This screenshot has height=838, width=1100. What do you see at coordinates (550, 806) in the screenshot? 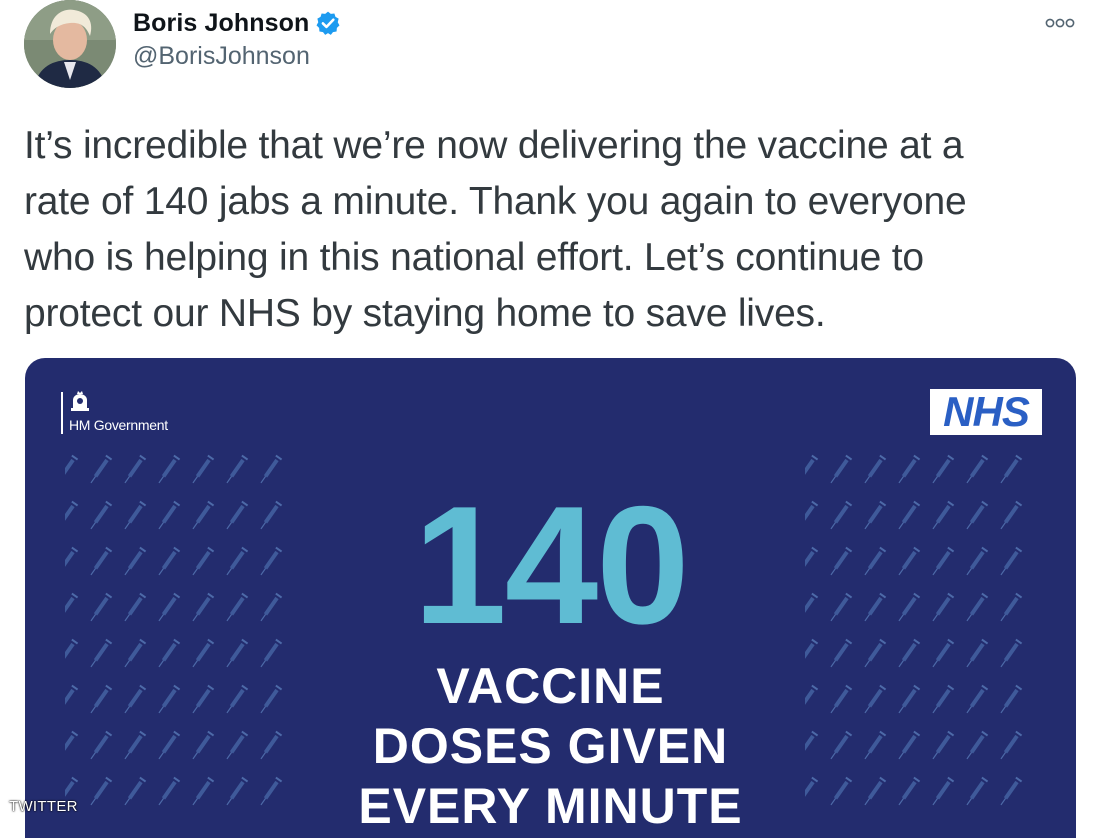
I see `caption-line-3: EVERY MINUTE` at bounding box center [550, 806].